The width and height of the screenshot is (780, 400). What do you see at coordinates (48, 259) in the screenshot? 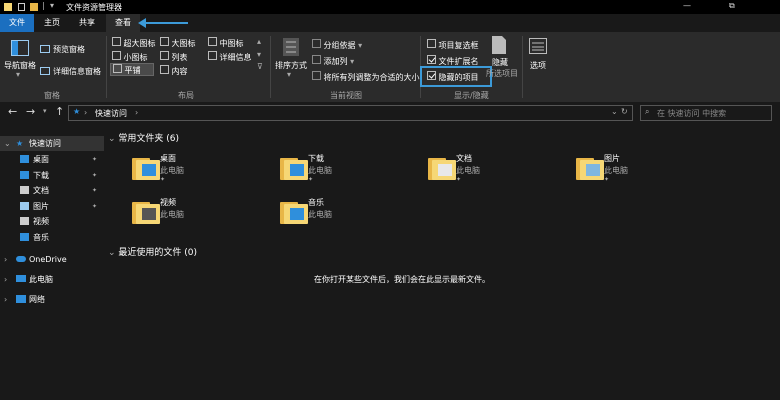
I see `sidebar-label: OneDrive` at bounding box center [48, 259].